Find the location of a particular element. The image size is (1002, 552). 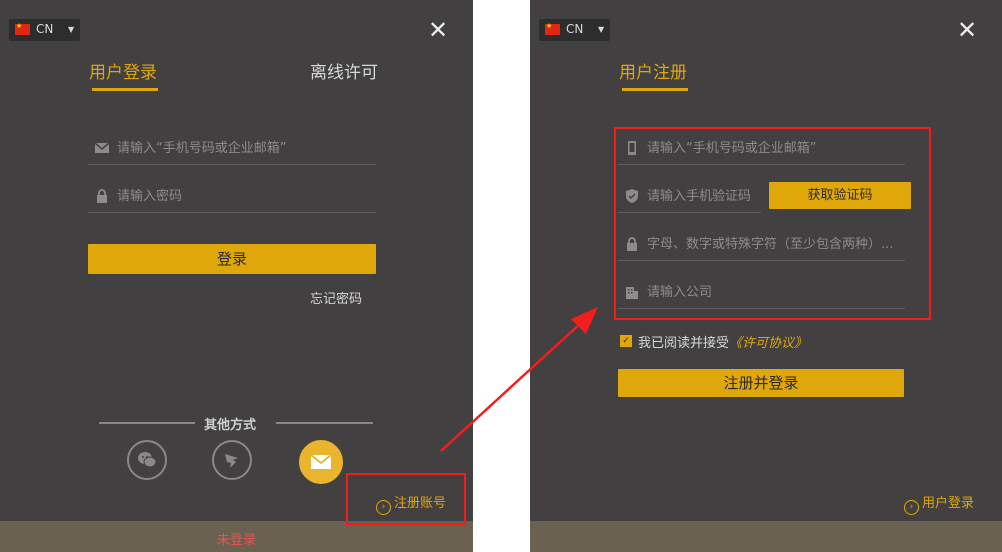

annotation-arrow is located at coordinates (519, 379).